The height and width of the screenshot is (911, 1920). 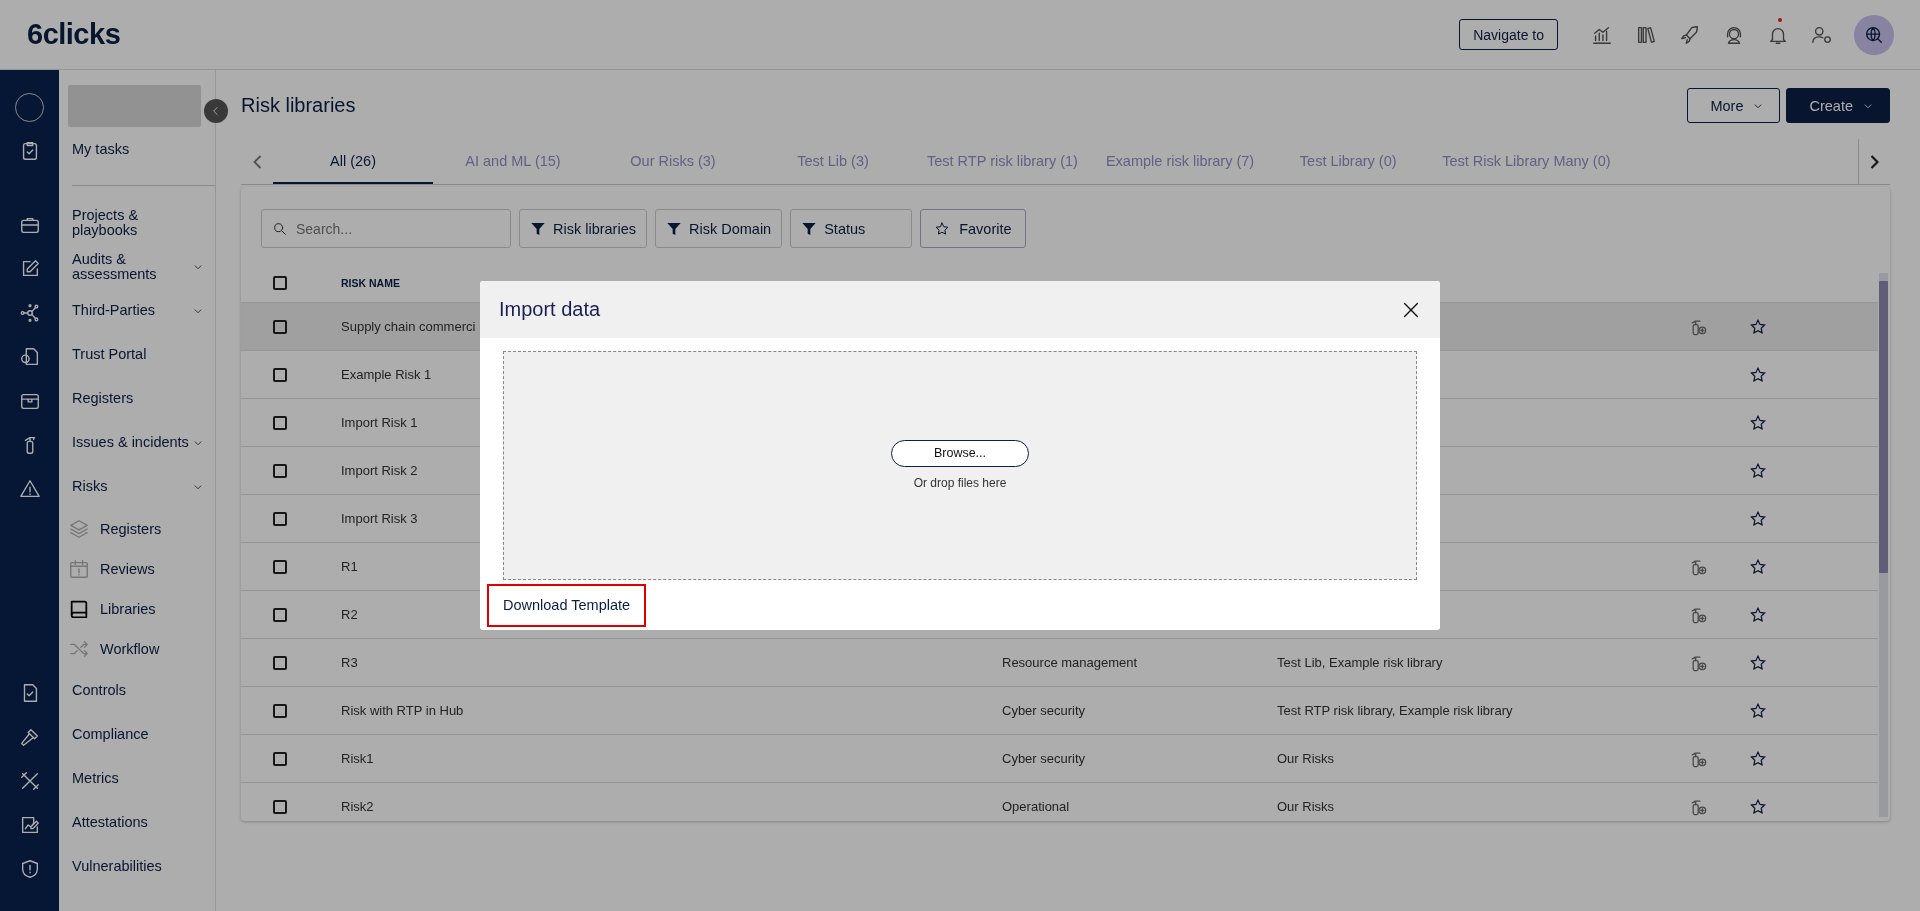 What do you see at coordinates (29, 737) in the screenshot?
I see `hammer-icon` at bounding box center [29, 737].